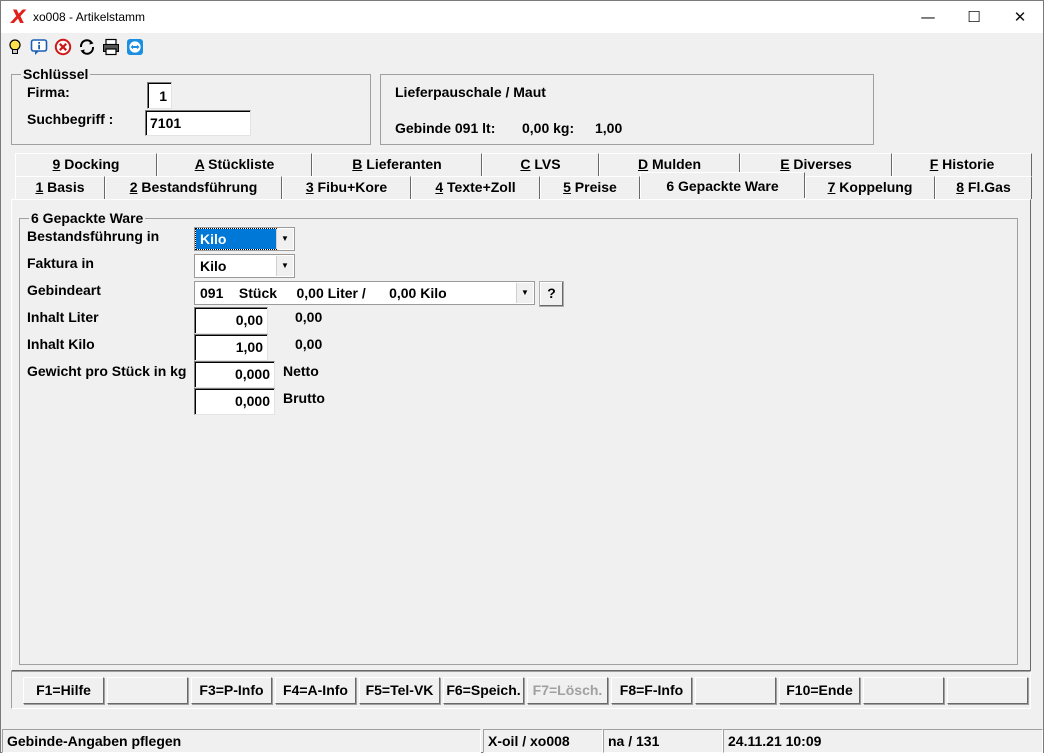 Image resolution: width=1044 pixels, height=753 pixels. What do you see at coordinates (567, 187) in the screenshot?
I see `tab-hotkey: 5` at bounding box center [567, 187].